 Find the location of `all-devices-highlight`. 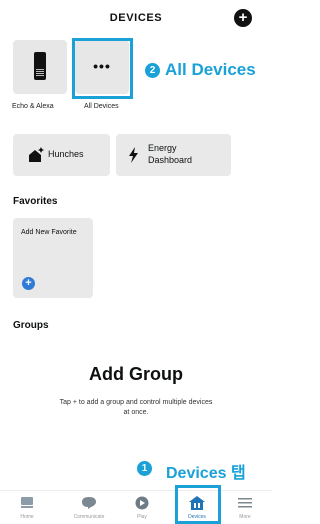

all-devices-highlight is located at coordinates (102, 68).